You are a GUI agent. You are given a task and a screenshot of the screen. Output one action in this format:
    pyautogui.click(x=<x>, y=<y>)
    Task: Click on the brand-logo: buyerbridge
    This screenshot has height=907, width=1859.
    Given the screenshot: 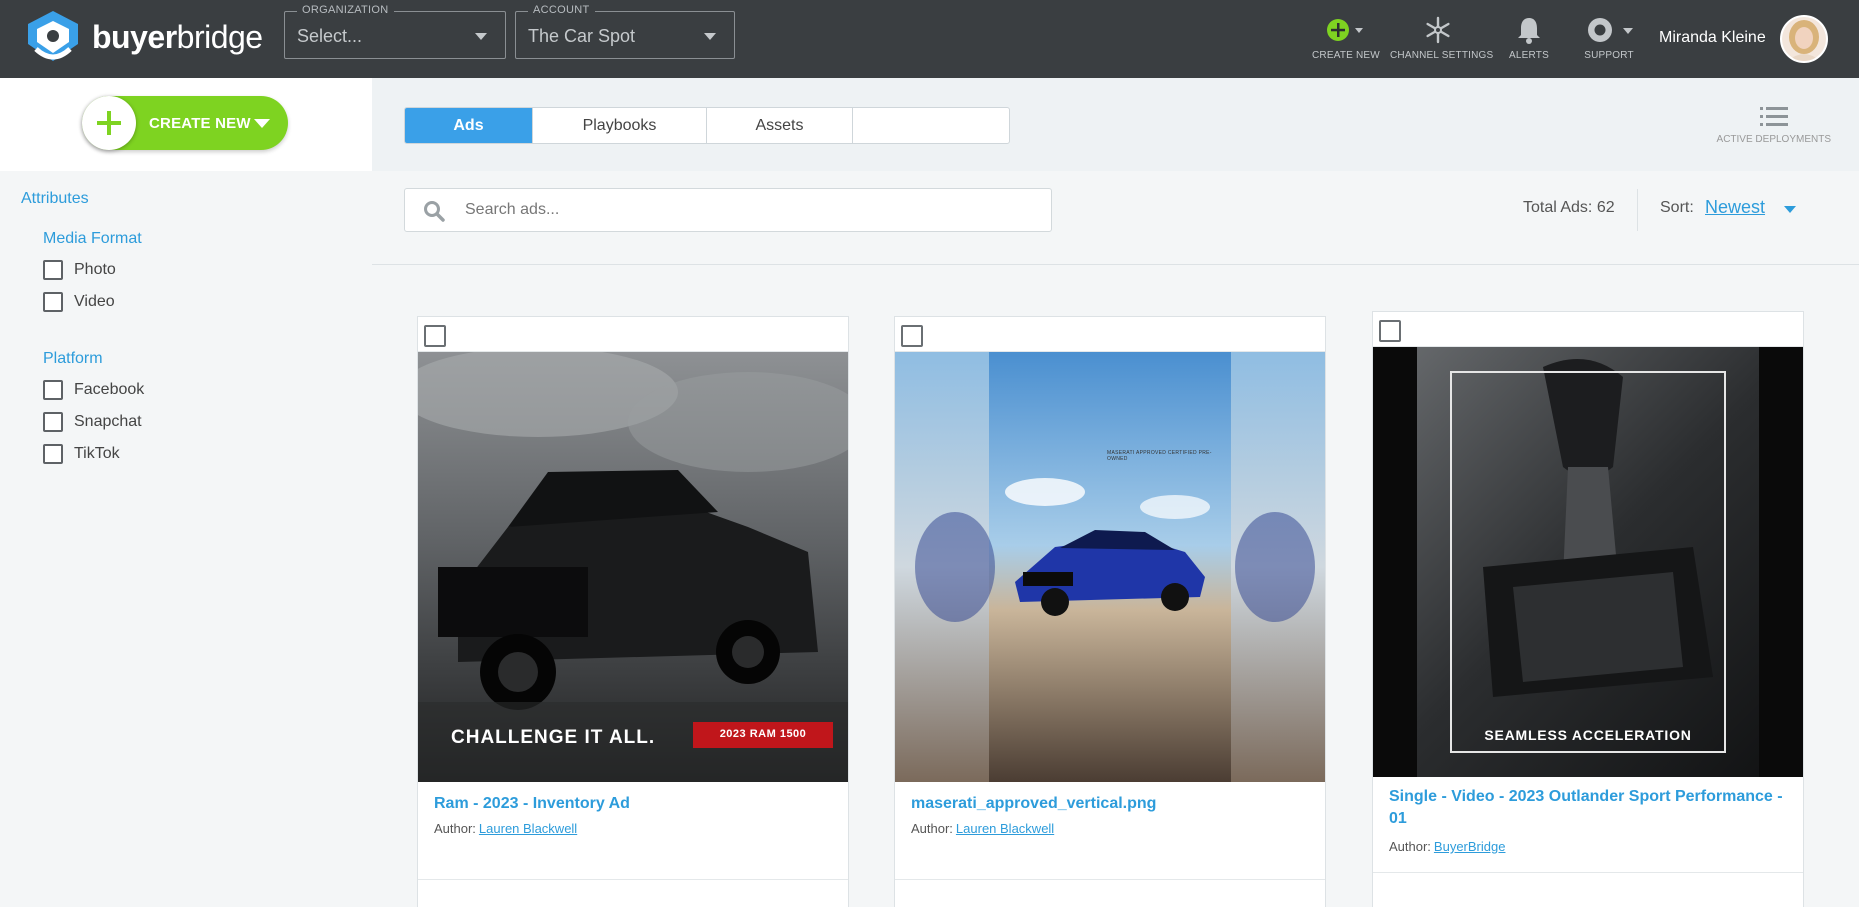 What is the action you would take?
    pyautogui.click(x=142, y=37)
    